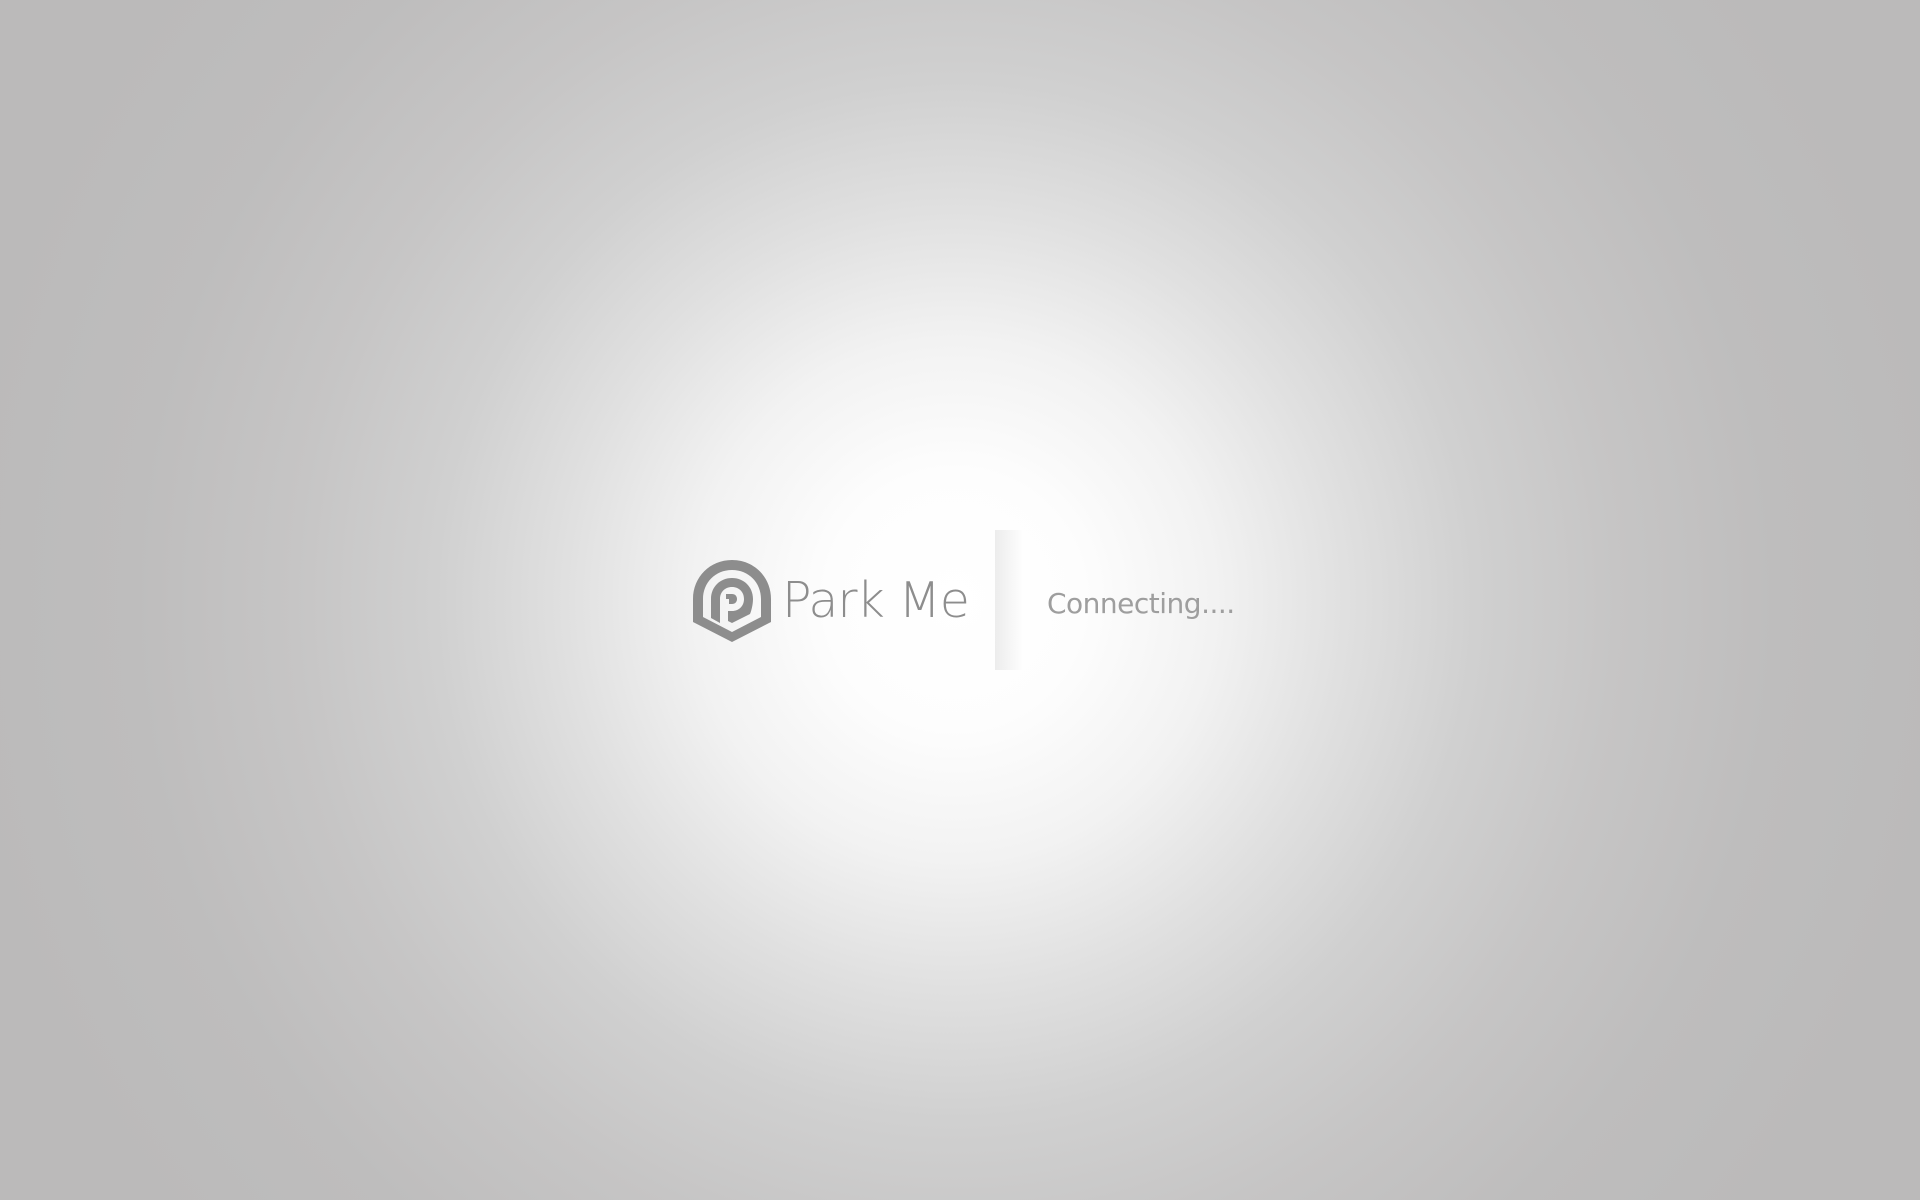 This screenshot has width=1920, height=1200. I want to click on app-brand: Park Me, so click(842, 600).